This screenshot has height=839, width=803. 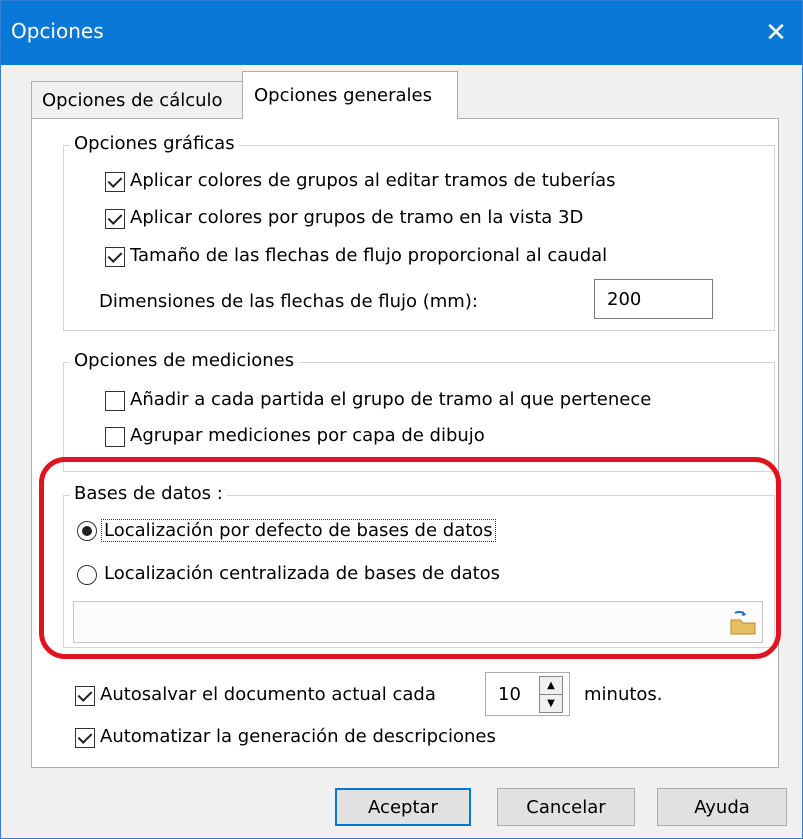 I want to click on close-button: ✕, so click(x=776, y=33).